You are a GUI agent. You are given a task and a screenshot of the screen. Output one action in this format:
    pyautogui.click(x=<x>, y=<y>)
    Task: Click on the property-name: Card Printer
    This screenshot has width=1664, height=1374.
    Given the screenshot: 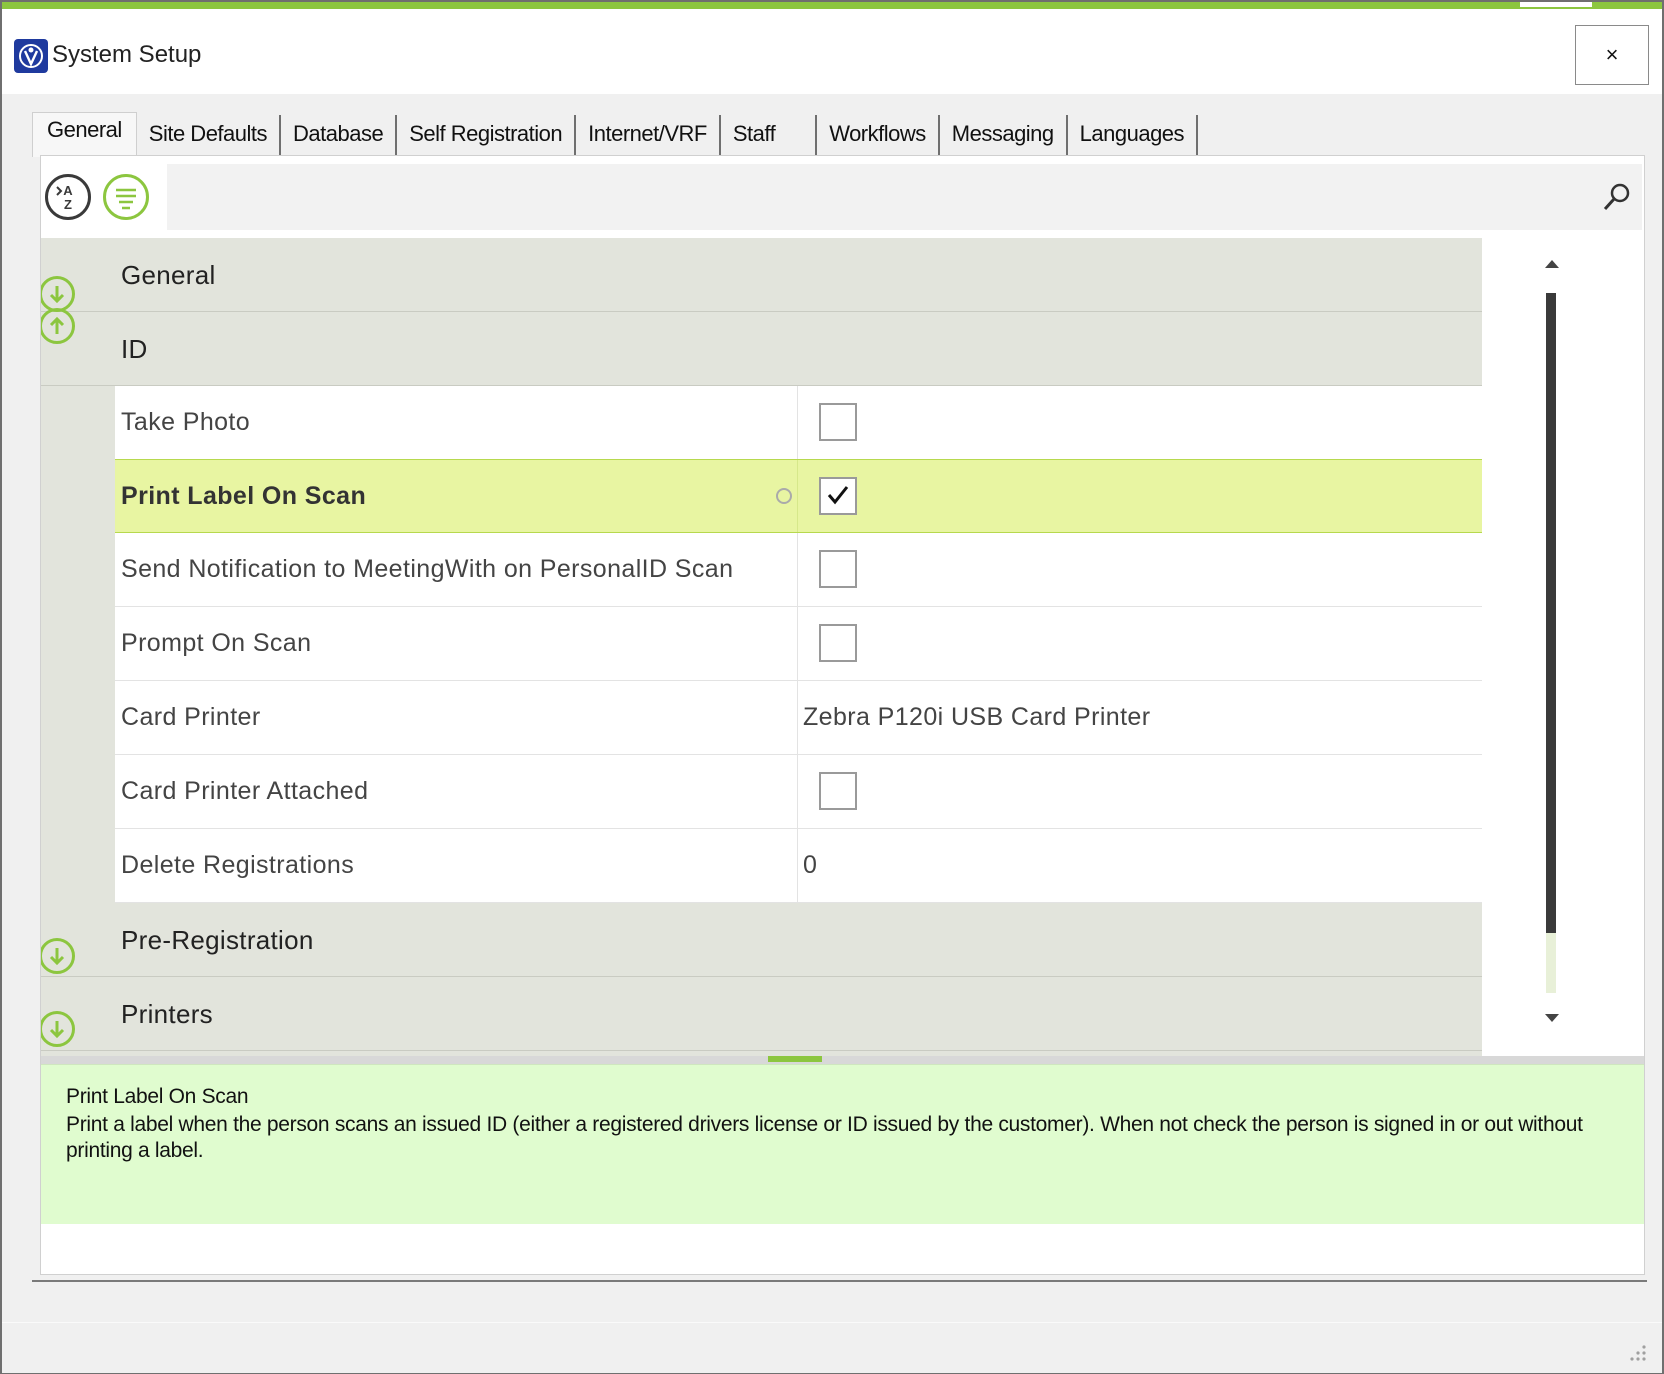 What is the action you would take?
    pyautogui.click(x=191, y=717)
    